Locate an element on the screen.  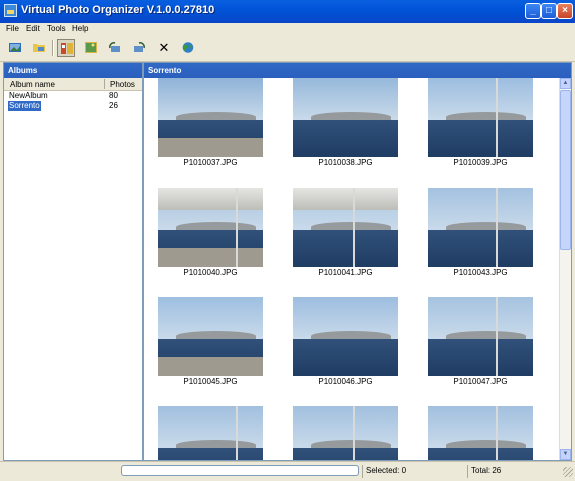
maximize-button: □ is located at coordinates (549, 11).